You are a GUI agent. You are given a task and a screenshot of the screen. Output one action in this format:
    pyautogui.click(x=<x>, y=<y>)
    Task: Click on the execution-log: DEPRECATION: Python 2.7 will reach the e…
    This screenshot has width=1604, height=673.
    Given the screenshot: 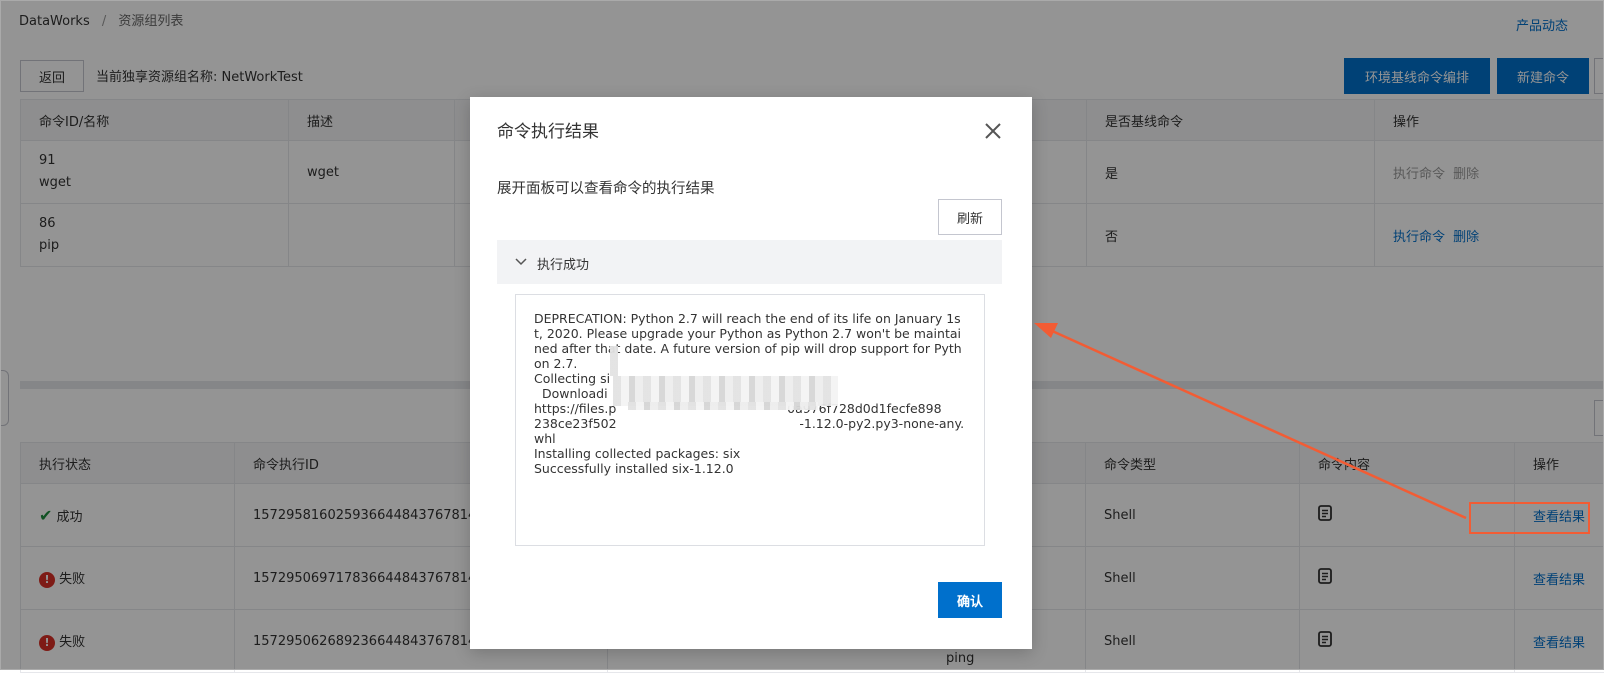 What is the action you would take?
    pyautogui.click(x=750, y=420)
    